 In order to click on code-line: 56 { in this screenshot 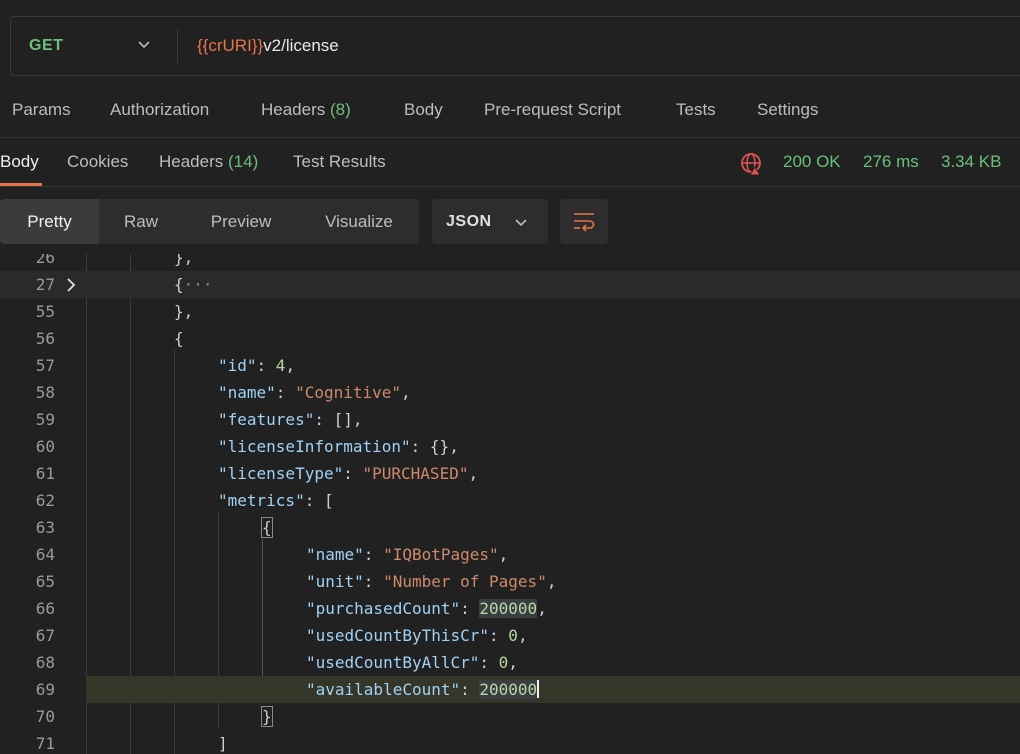, I will do `click(510, 338)`.